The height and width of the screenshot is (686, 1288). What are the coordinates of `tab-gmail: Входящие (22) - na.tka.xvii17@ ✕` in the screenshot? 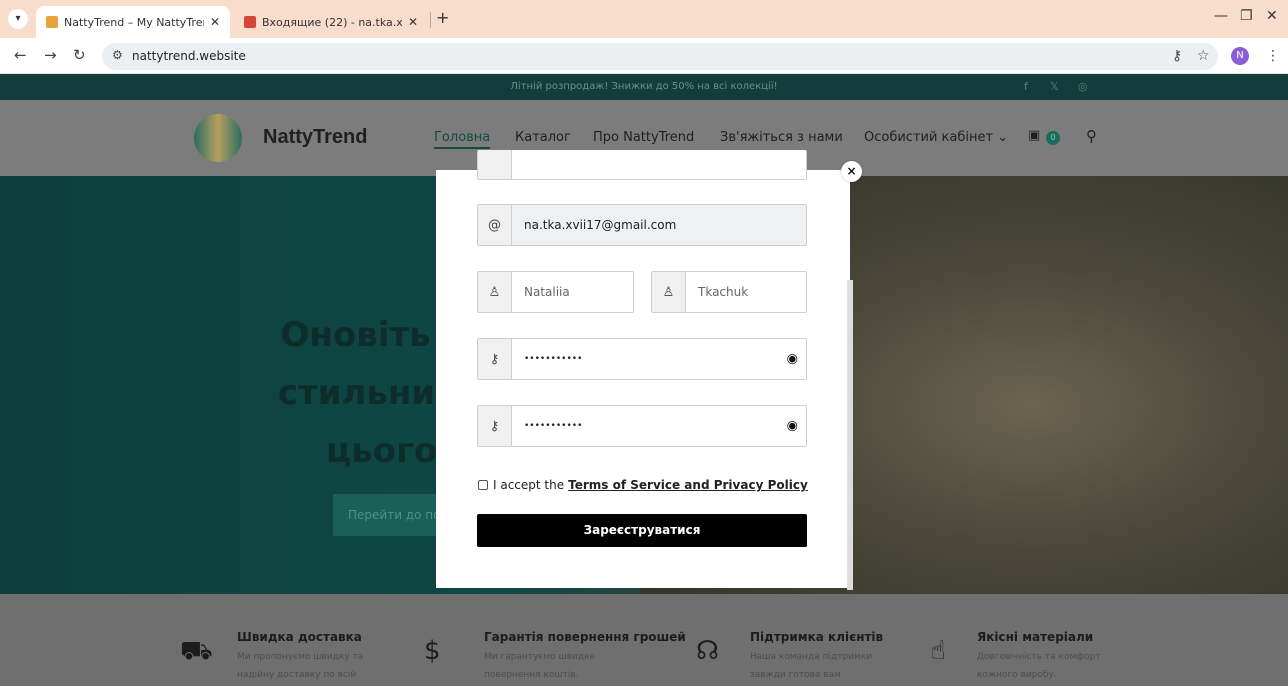 It's located at (331, 22).